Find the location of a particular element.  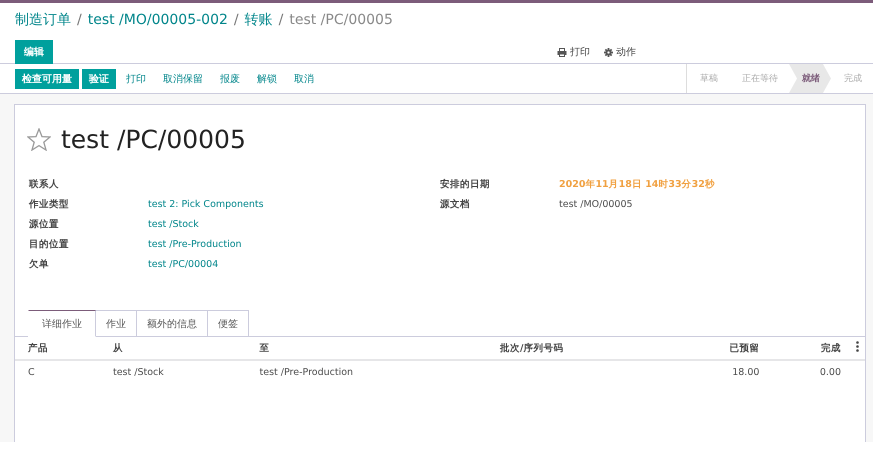

field-label: 安排的日期 is located at coordinates (465, 184).